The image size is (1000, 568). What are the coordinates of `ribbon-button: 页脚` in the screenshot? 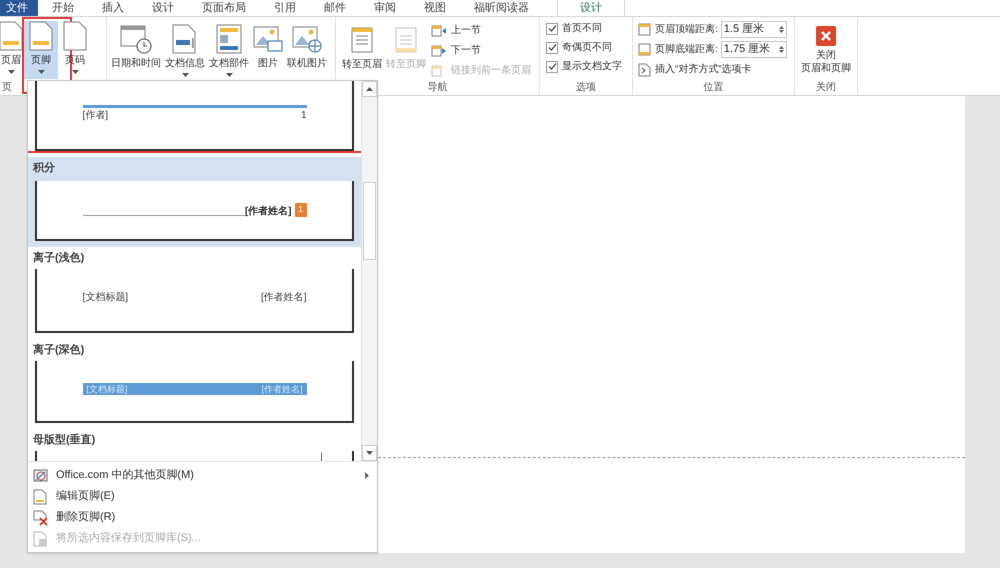 It's located at (41, 50).